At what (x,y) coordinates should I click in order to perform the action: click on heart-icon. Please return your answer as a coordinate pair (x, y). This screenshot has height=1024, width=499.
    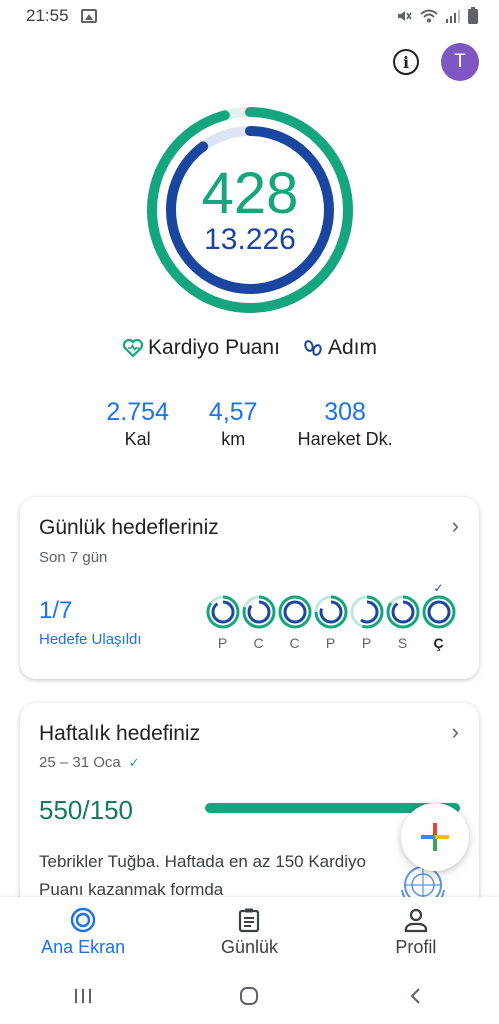
    Looking at the image, I should click on (133, 348).